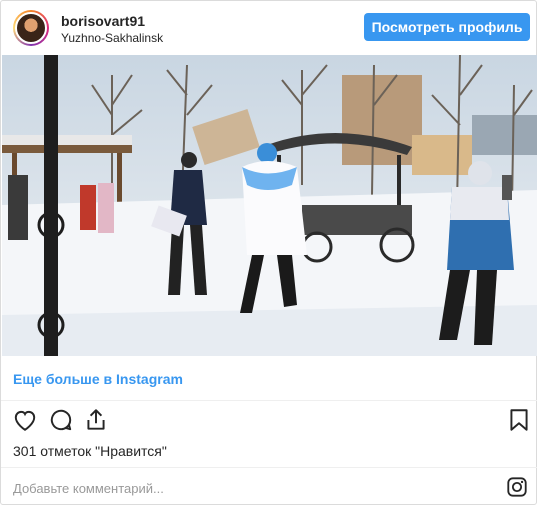 This screenshot has width=537, height=506. I want to click on share-icon, so click(96, 420).